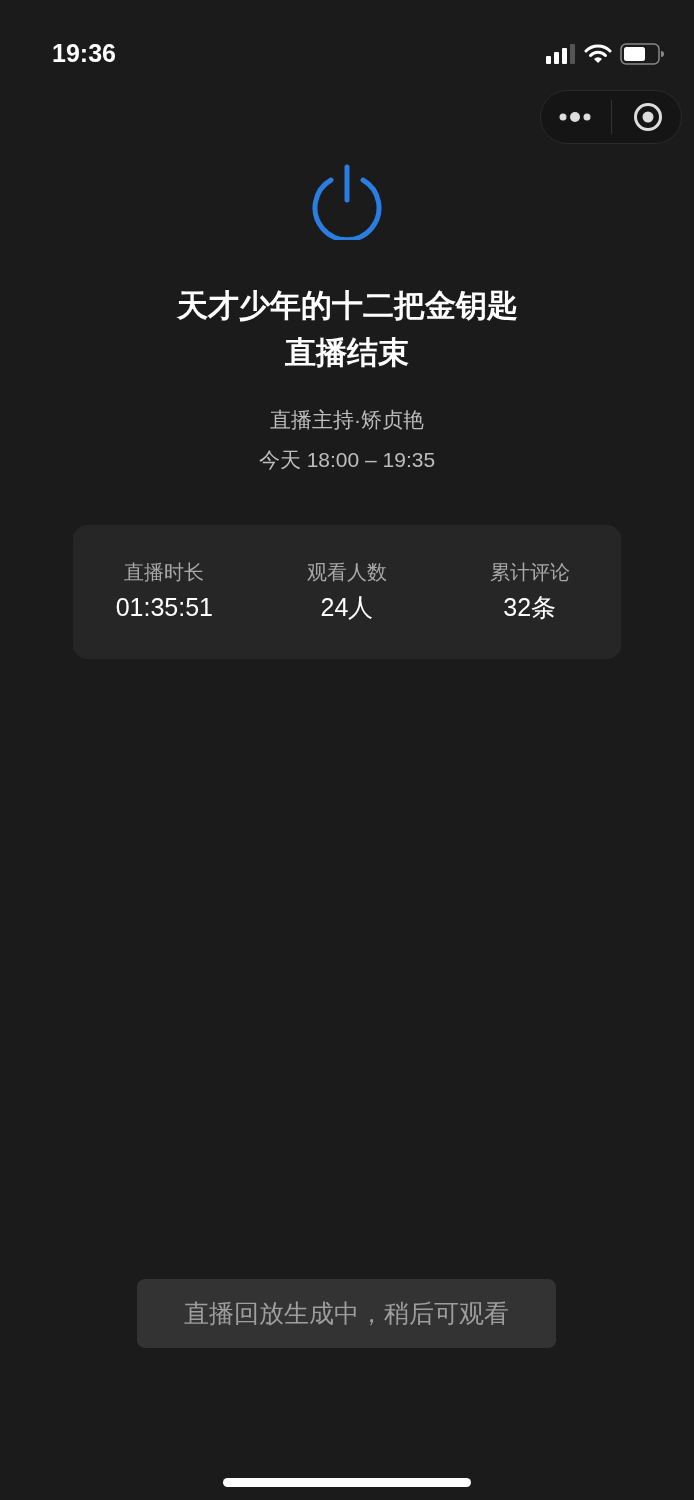 The image size is (694, 1500). What do you see at coordinates (164, 572) in the screenshot?
I see `stat-label: 直播时长` at bounding box center [164, 572].